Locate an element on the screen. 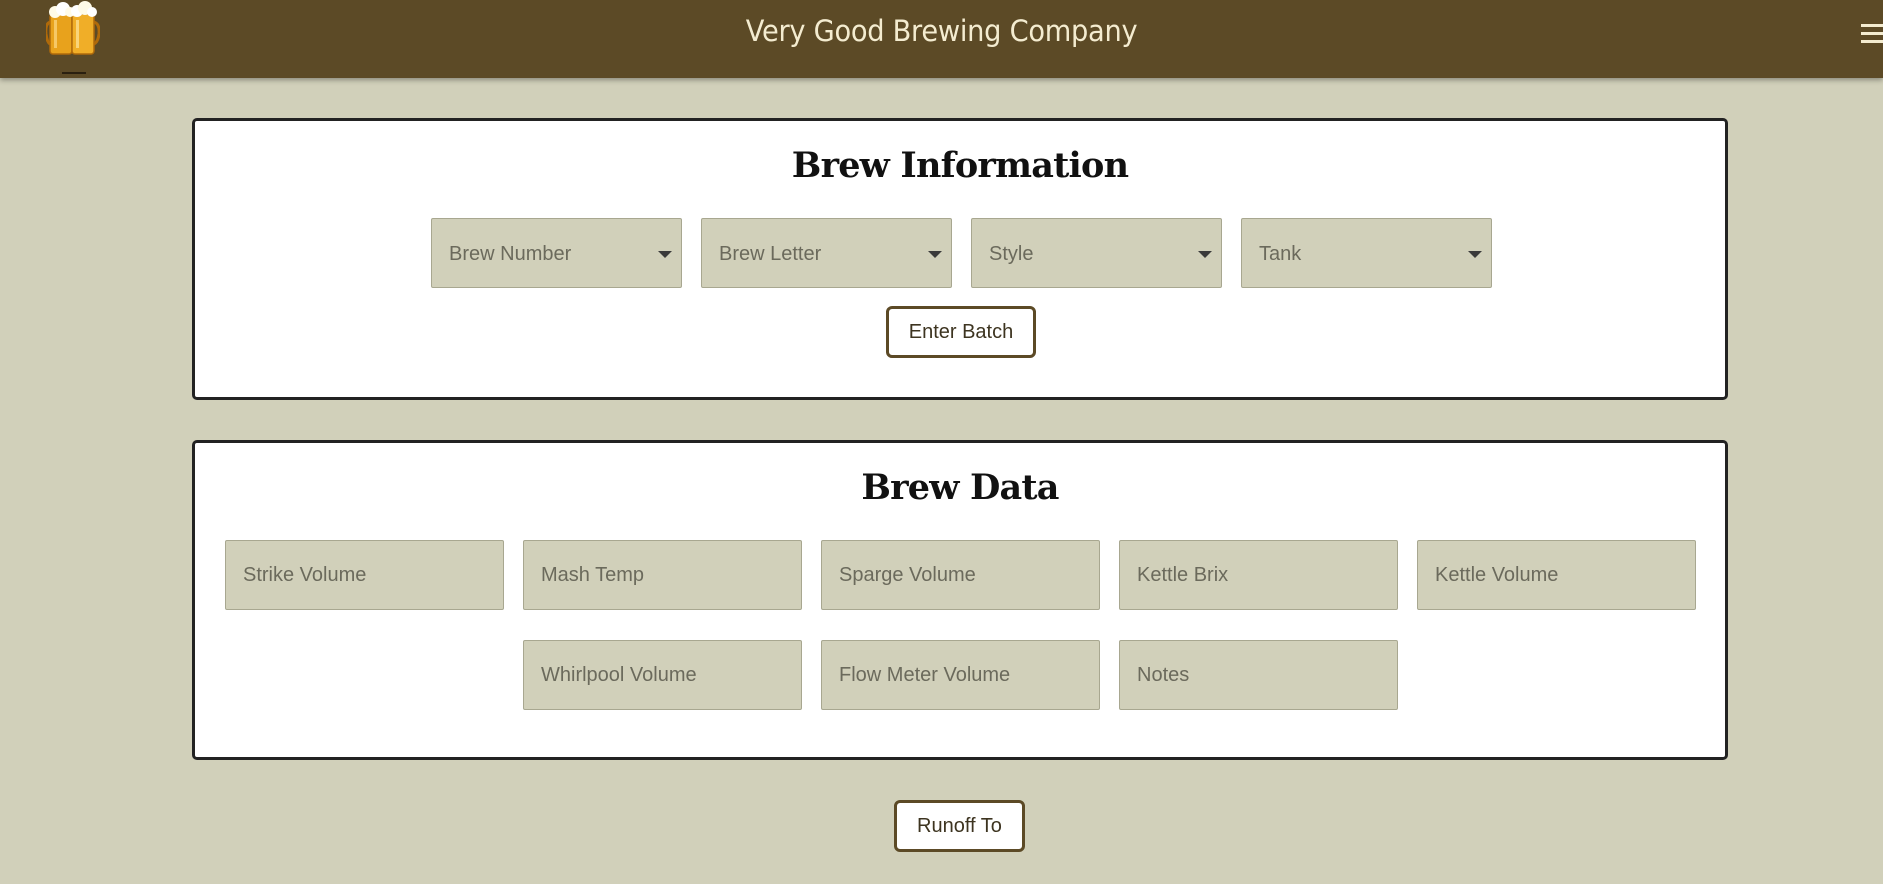  mash-temp-input is located at coordinates (662, 575).